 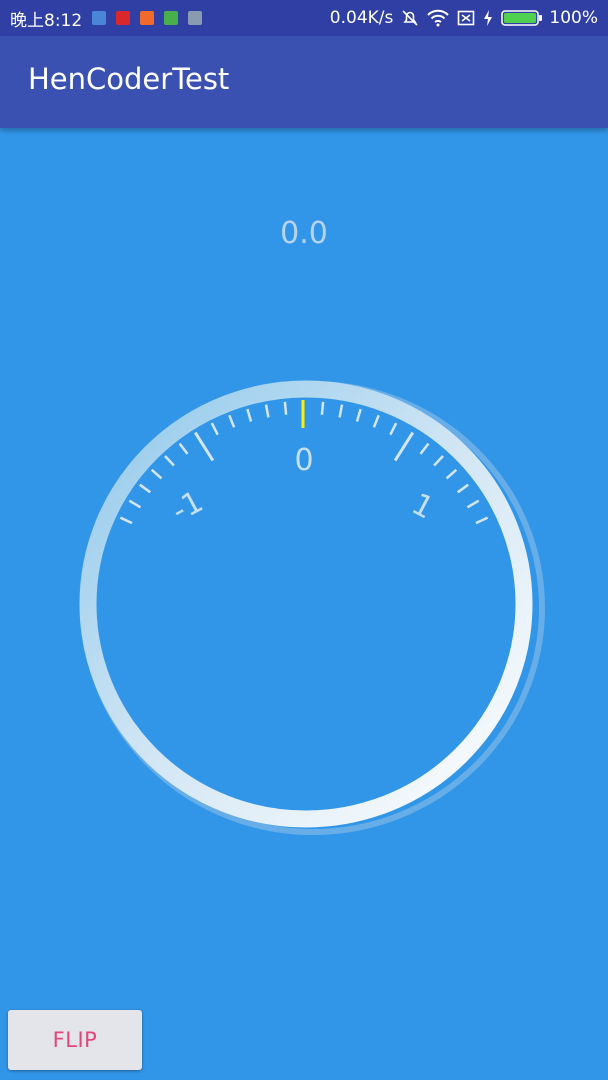 I want to click on dial-label-zero: 0, so click(x=303, y=460).